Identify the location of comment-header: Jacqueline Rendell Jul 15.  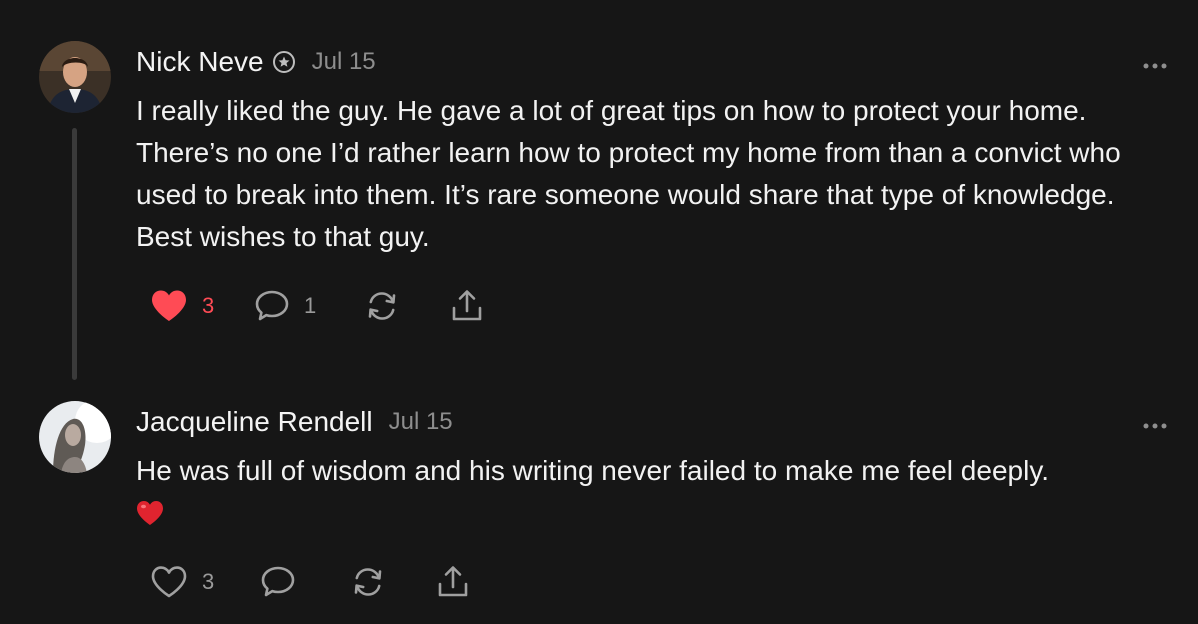
(294, 422).